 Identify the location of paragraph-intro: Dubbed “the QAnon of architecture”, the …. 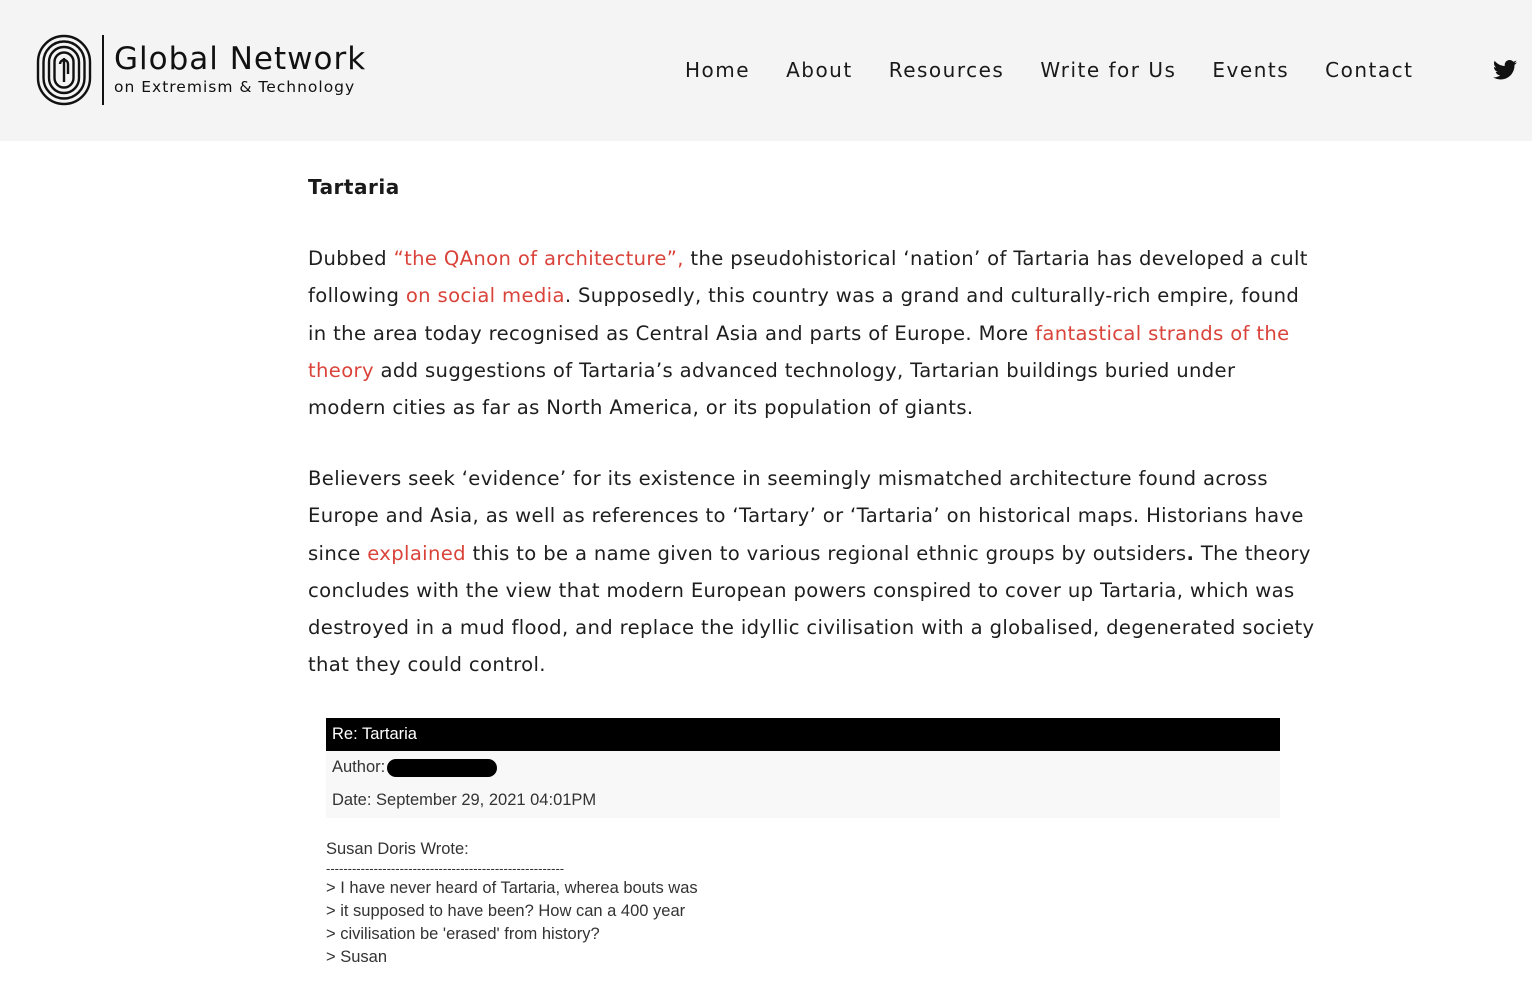
(813, 333).